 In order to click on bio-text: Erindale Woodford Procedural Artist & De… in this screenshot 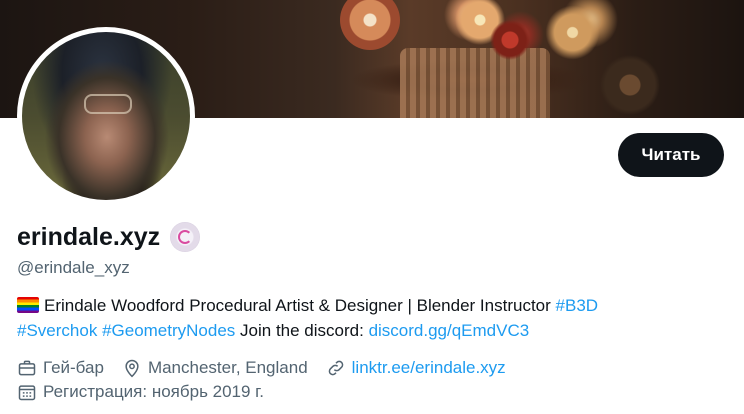, I will do `click(297, 305)`.